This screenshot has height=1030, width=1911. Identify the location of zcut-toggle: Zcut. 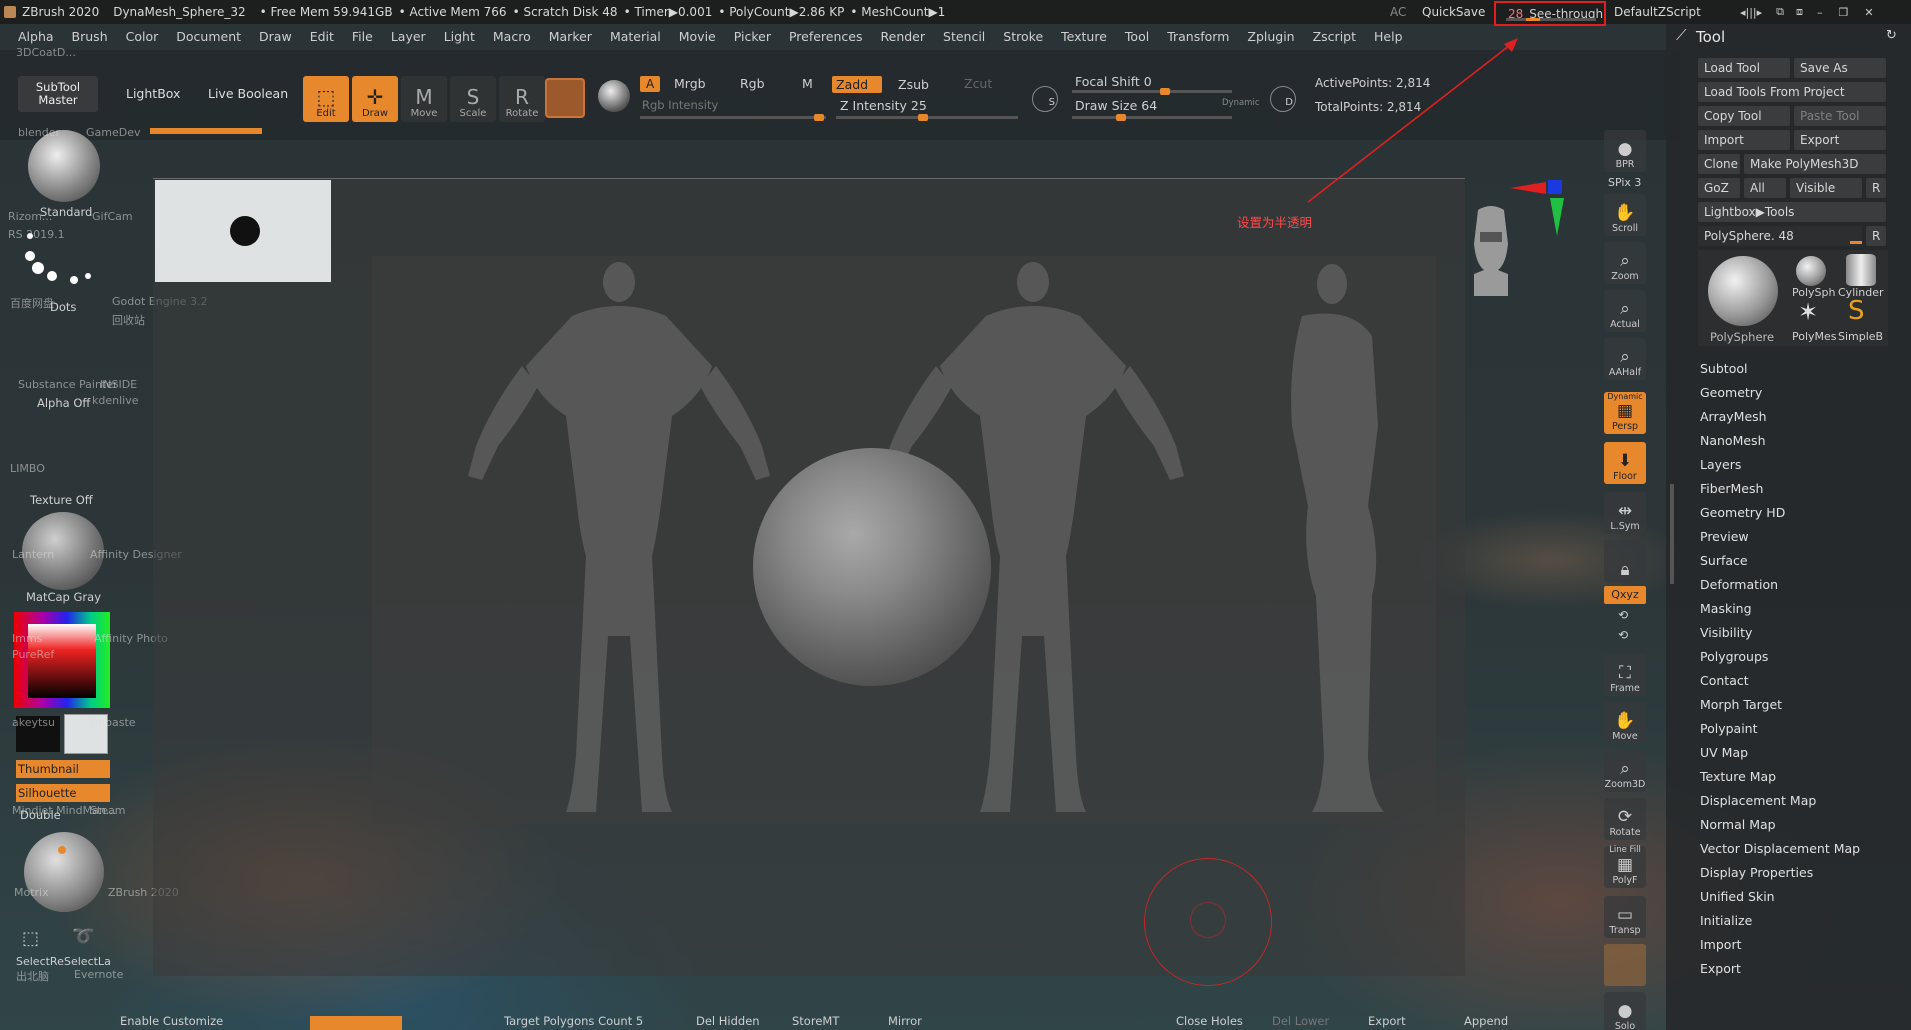
(978, 83).